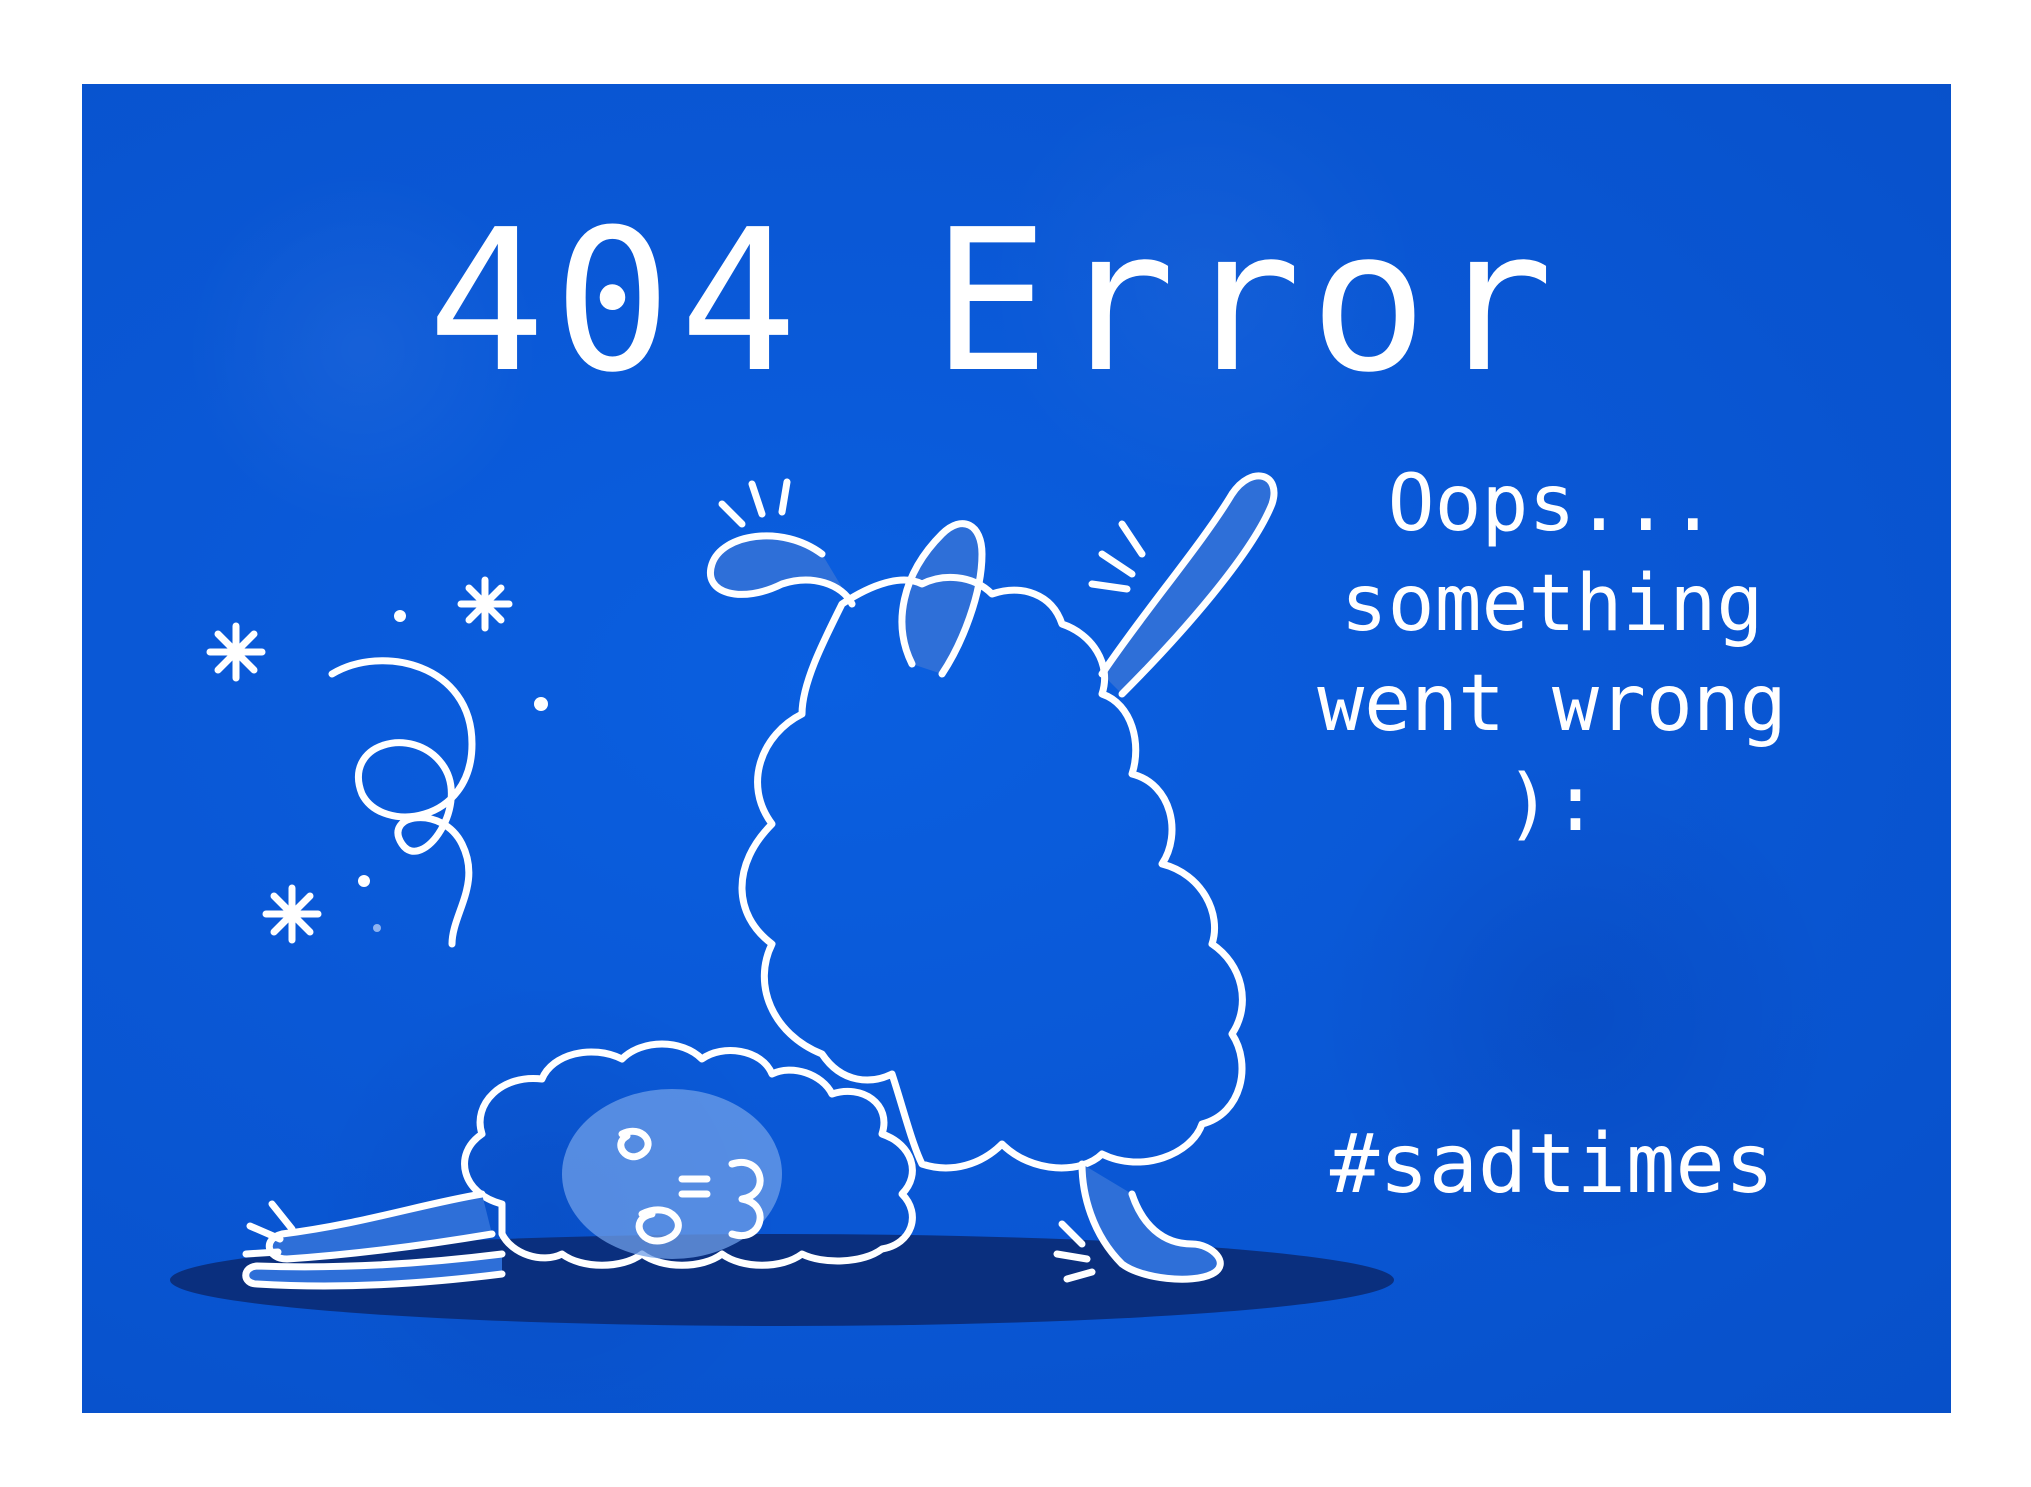 Image resolution: width=2031 pixels, height=1487 pixels. I want to click on dizzy-stars-icon, so click(377, 760).